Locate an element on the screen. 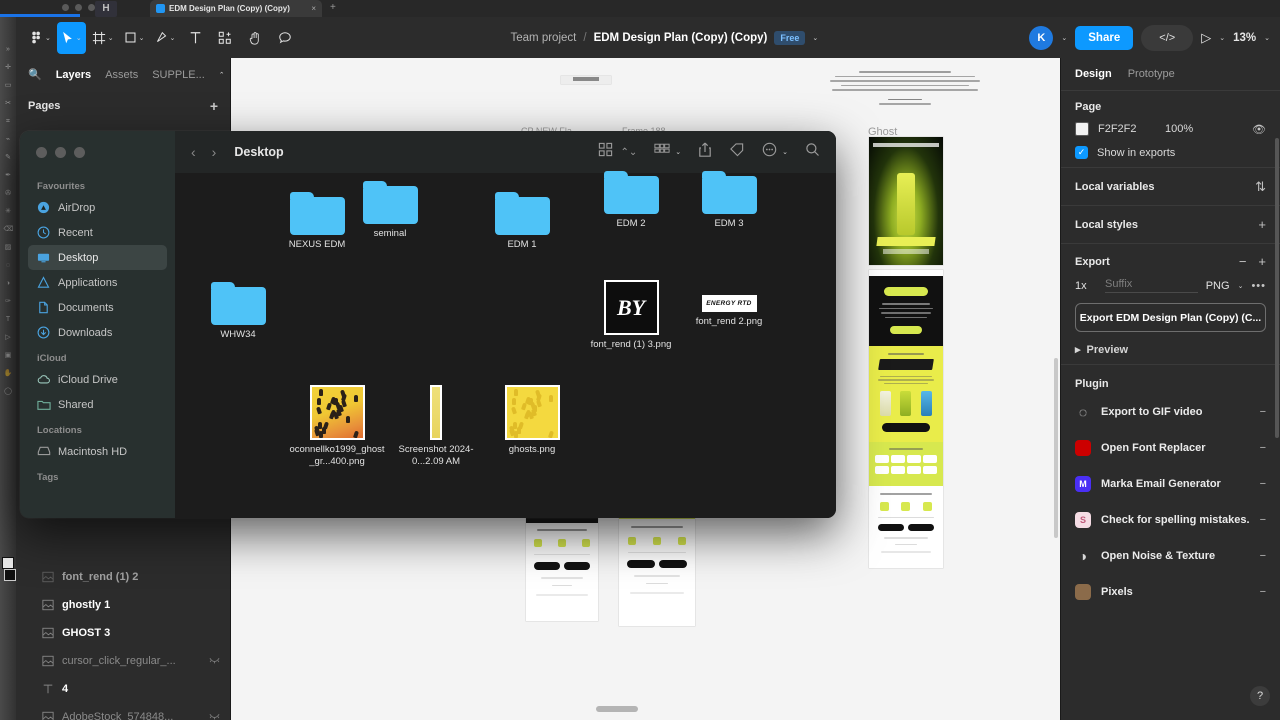 This screenshot has height=720, width=1280. more-actions-icon is located at coordinates (769, 152).